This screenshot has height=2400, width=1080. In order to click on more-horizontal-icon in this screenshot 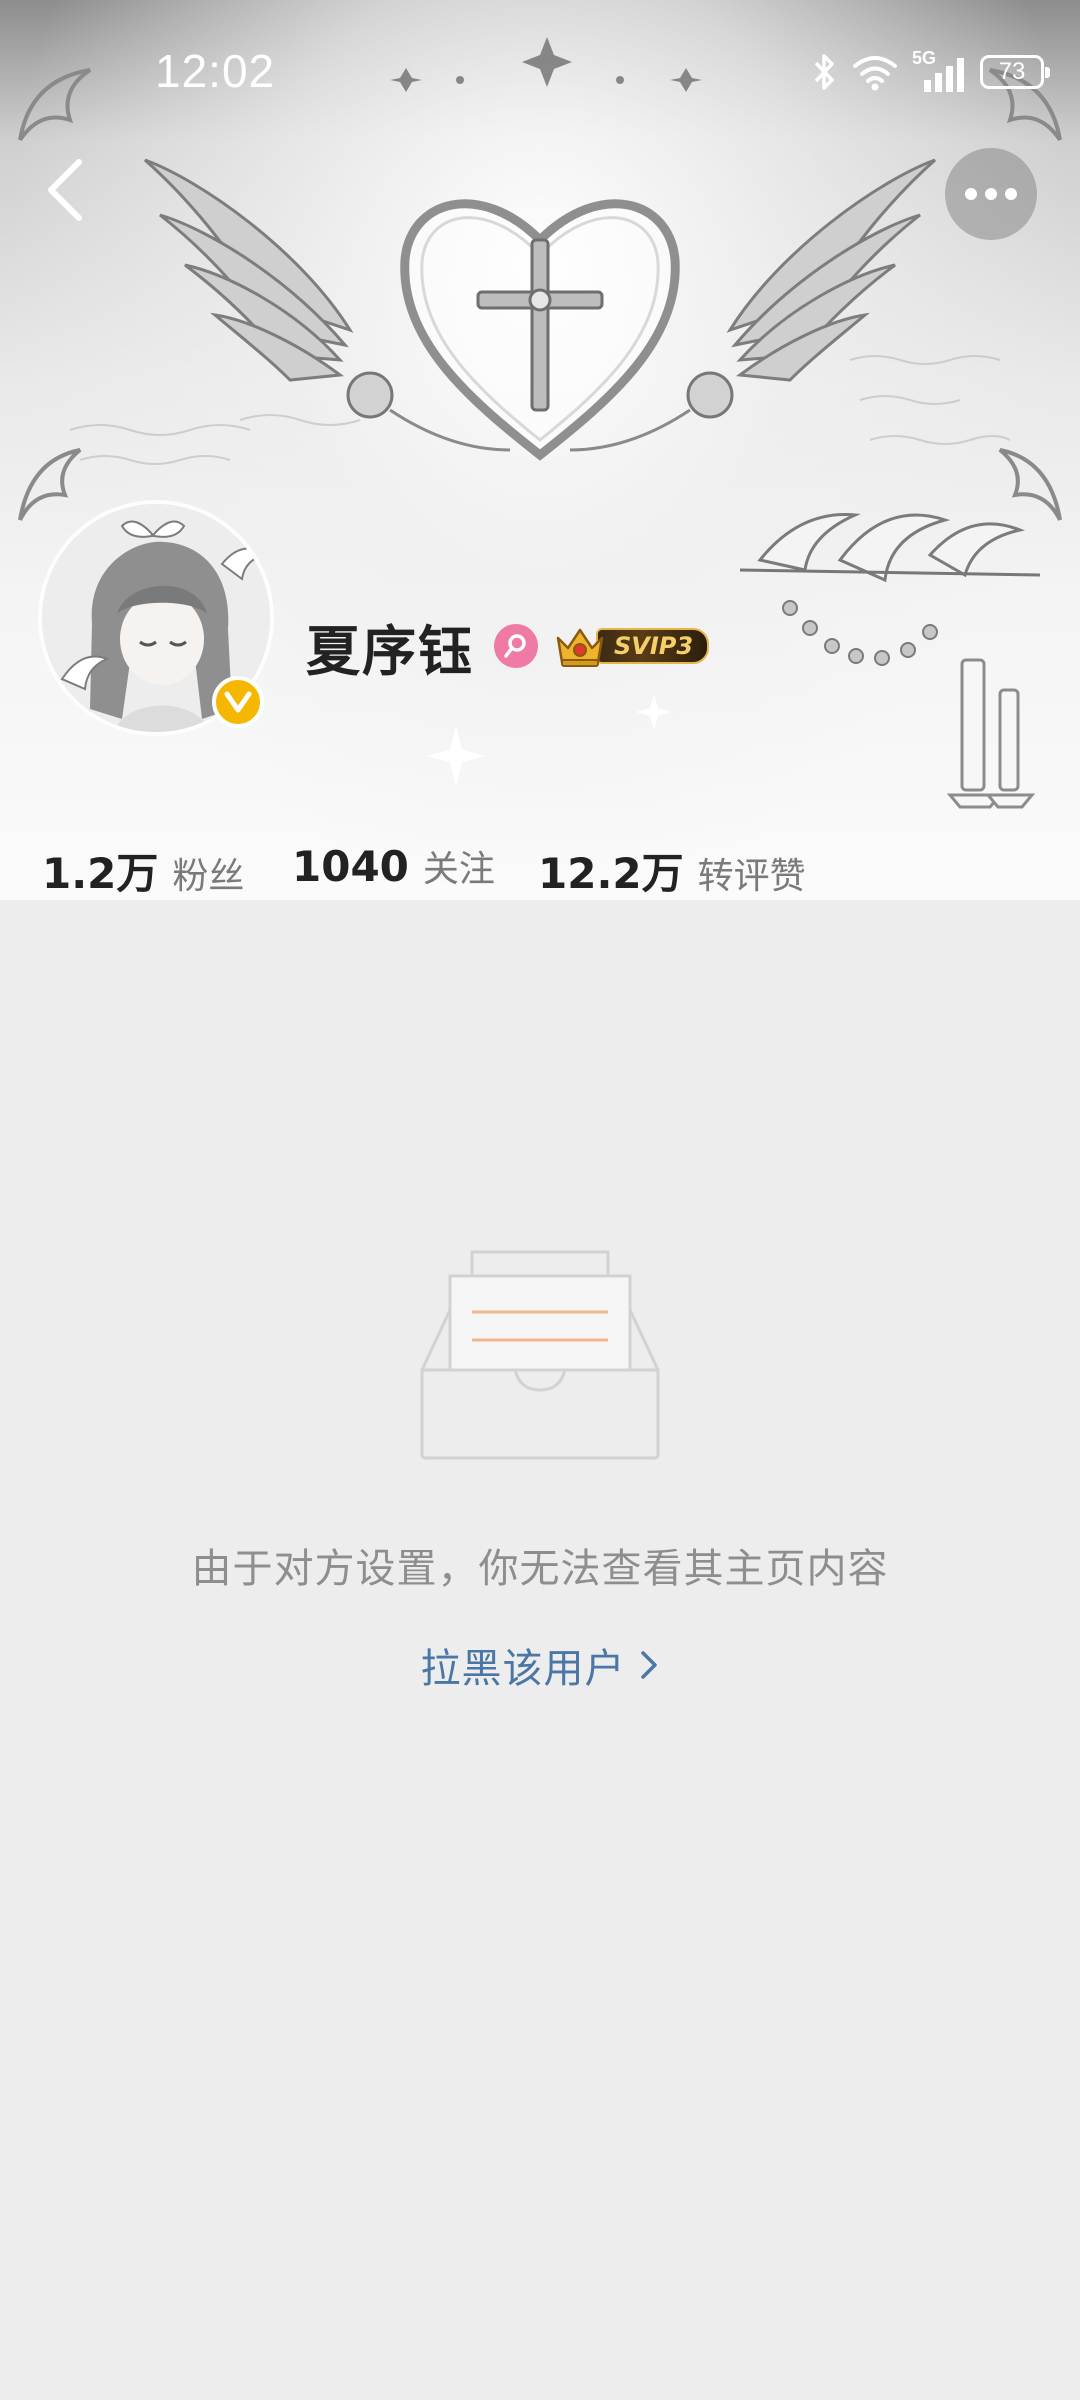, I will do `click(991, 194)`.